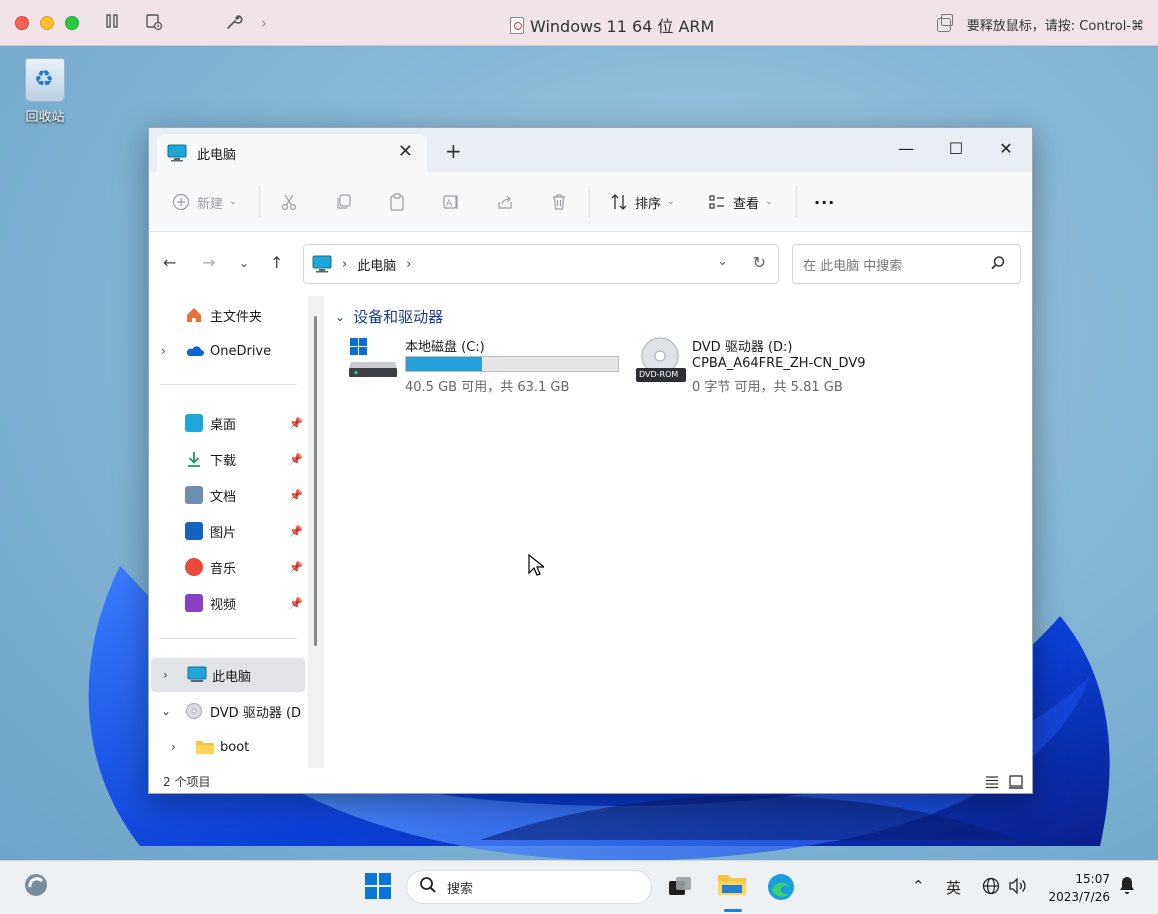 This screenshot has height=914, width=1158. What do you see at coordinates (918, 886) in the screenshot?
I see `show-hidden-icons-button: ⌃` at bounding box center [918, 886].